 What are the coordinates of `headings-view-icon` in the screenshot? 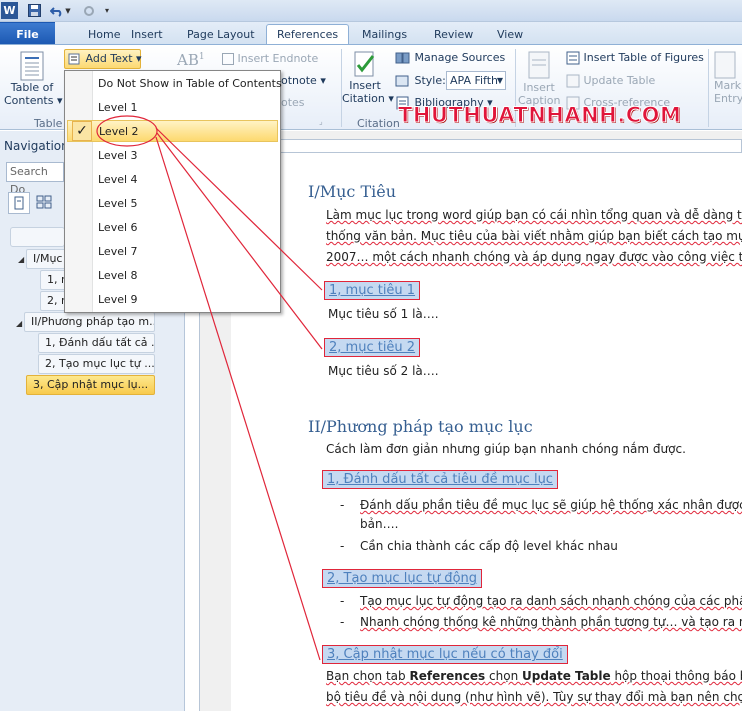 It's located at (19, 203).